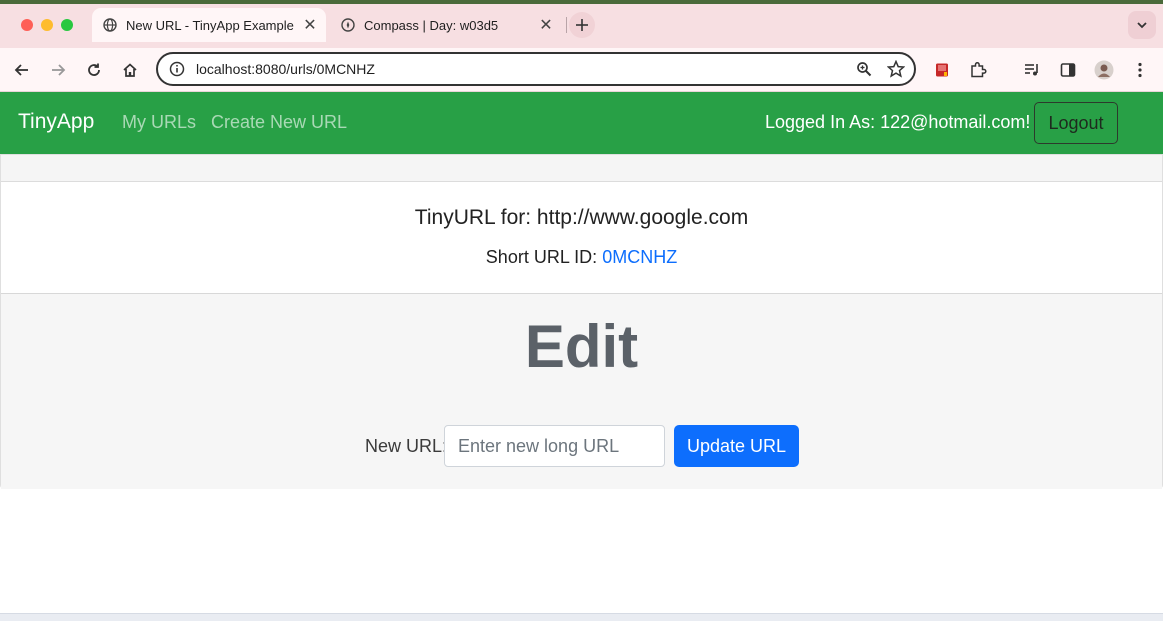  What do you see at coordinates (541, 257) in the screenshot?
I see `short-url-id-label: Short URL ID:` at bounding box center [541, 257].